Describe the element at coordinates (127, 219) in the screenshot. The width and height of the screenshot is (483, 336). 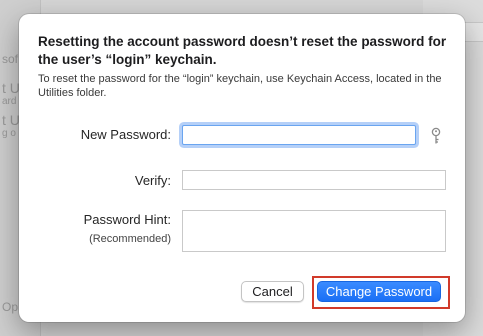
I see `password-hint-label: Password Hint:` at that location.